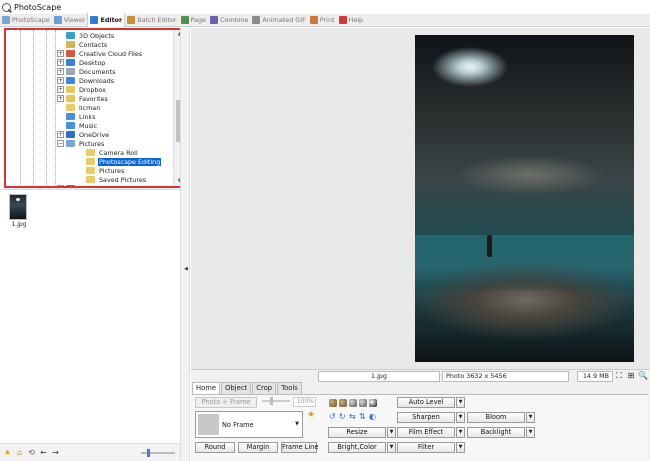  Describe the element at coordinates (90, 179) in the screenshot. I see `folder-icon` at that location.